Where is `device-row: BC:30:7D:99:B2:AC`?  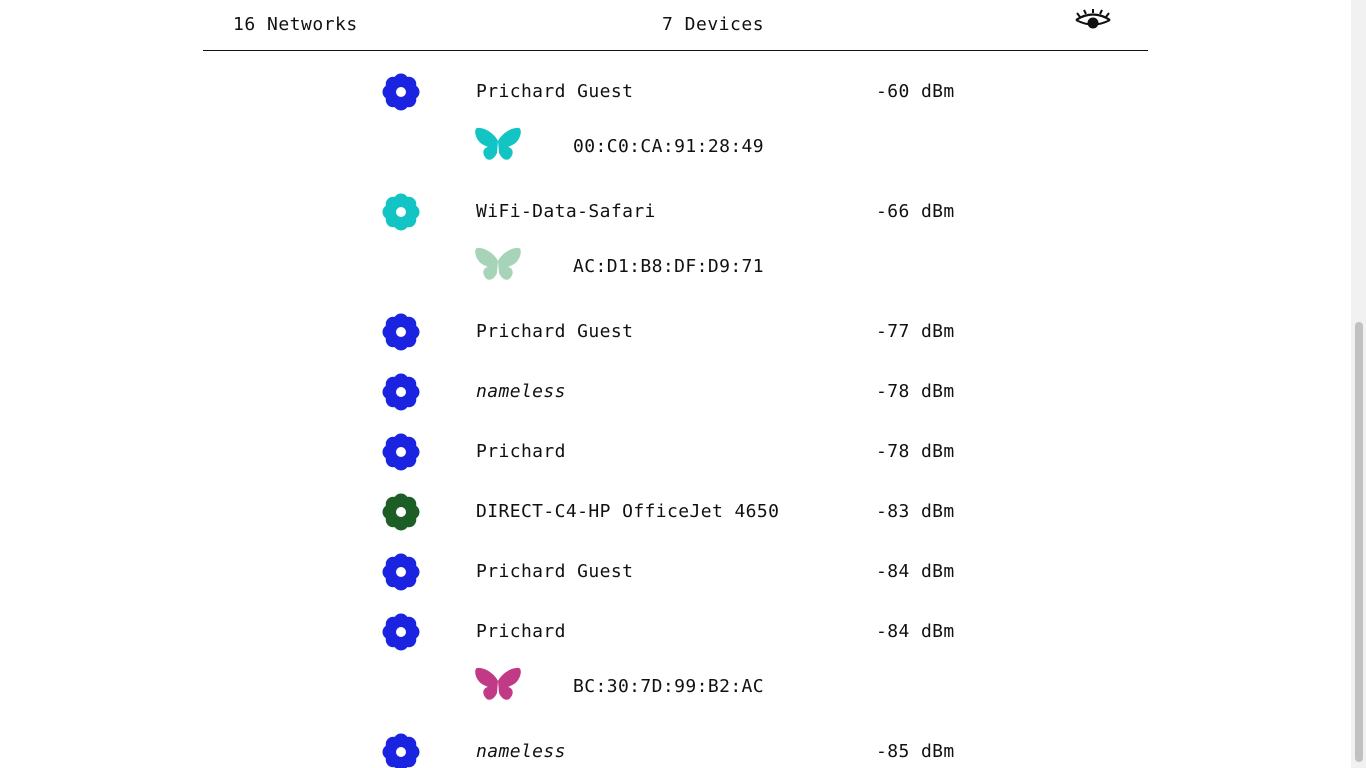 device-row: BC:30:7D:99:B2:AC is located at coordinates (675, 692).